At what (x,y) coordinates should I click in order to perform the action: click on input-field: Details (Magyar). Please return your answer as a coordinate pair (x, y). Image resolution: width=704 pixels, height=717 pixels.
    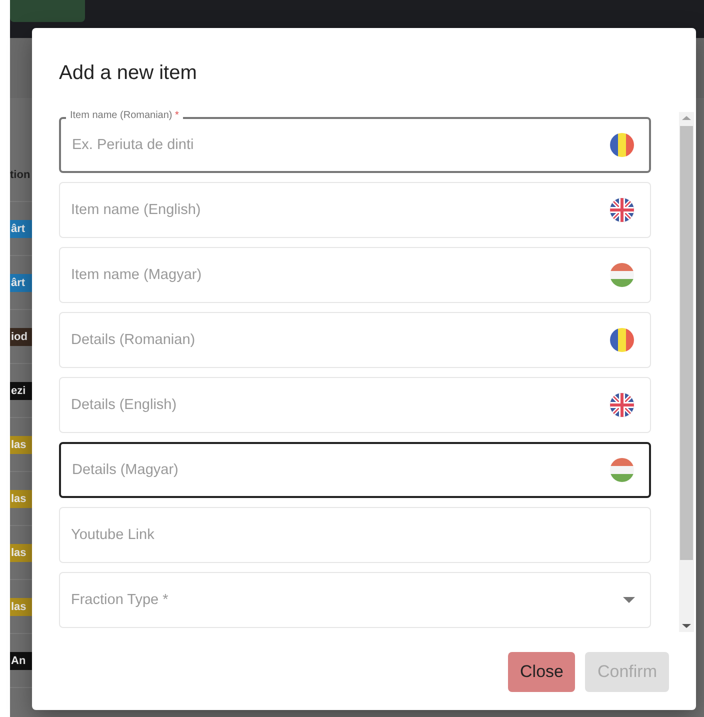
    Looking at the image, I should click on (355, 470).